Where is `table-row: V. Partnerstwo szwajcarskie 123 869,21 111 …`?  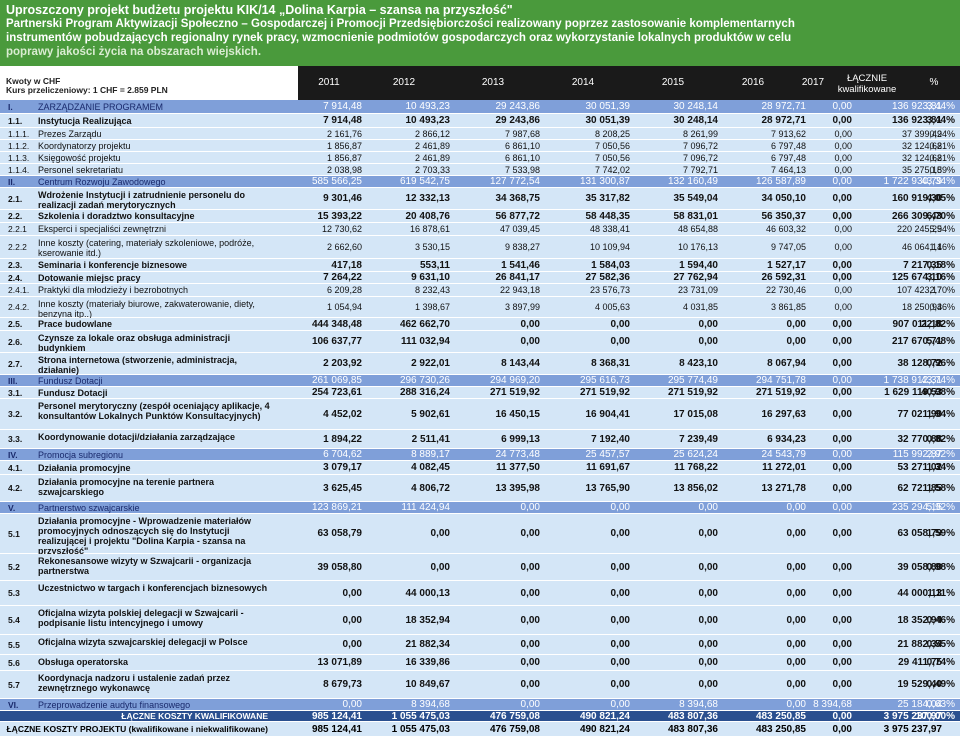 table-row: V. Partnerstwo szwajcarskie 123 869,21 111 … is located at coordinates (480, 508).